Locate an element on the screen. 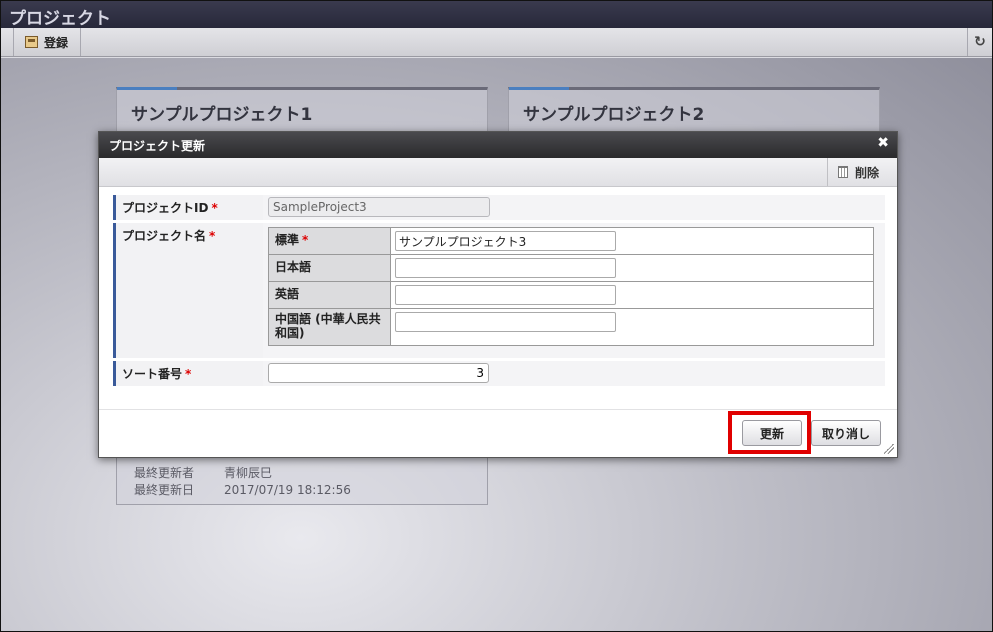  sort-no-input is located at coordinates (378, 373).